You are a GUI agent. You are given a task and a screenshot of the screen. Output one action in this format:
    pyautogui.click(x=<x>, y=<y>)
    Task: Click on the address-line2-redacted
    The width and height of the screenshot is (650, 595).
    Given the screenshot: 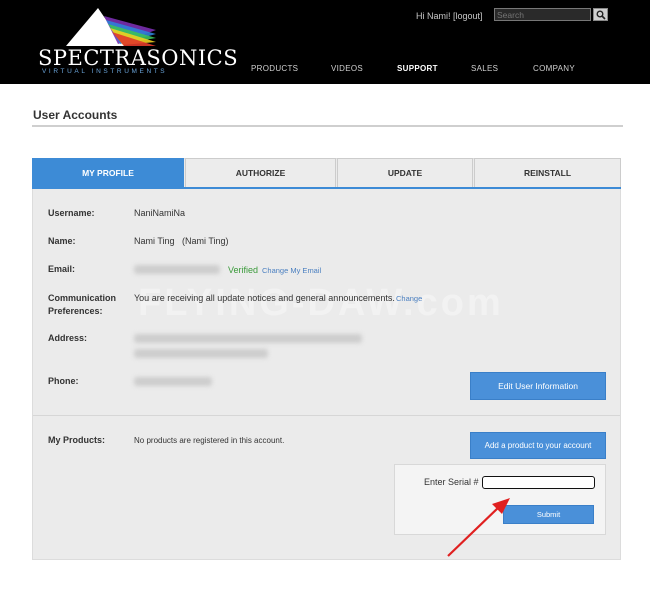 What is the action you would take?
    pyautogui.click(x=201, y=353)
    